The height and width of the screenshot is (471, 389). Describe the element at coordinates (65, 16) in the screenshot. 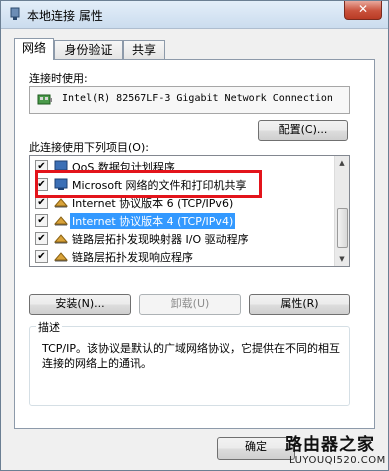

I see `window-title: 本地连接 属性` at that location.